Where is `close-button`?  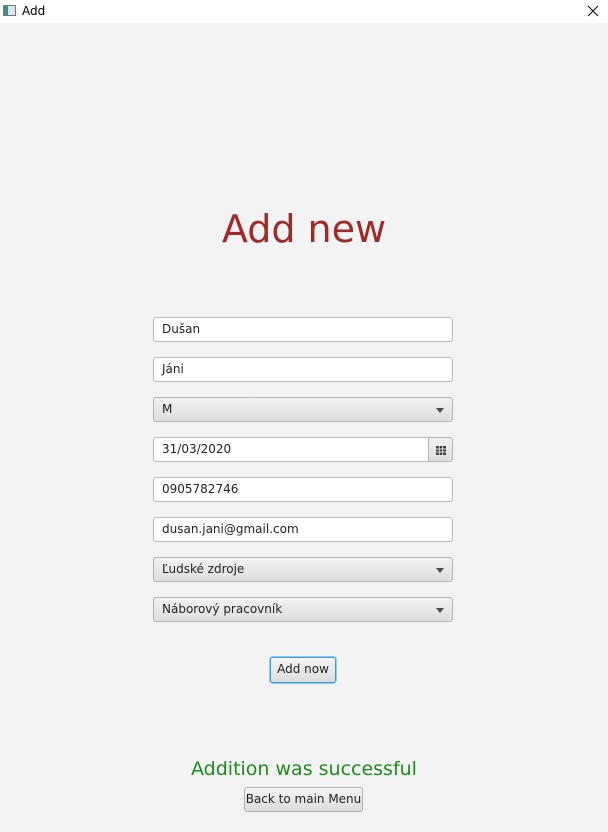
close-button is located at coordinates (593, 11).